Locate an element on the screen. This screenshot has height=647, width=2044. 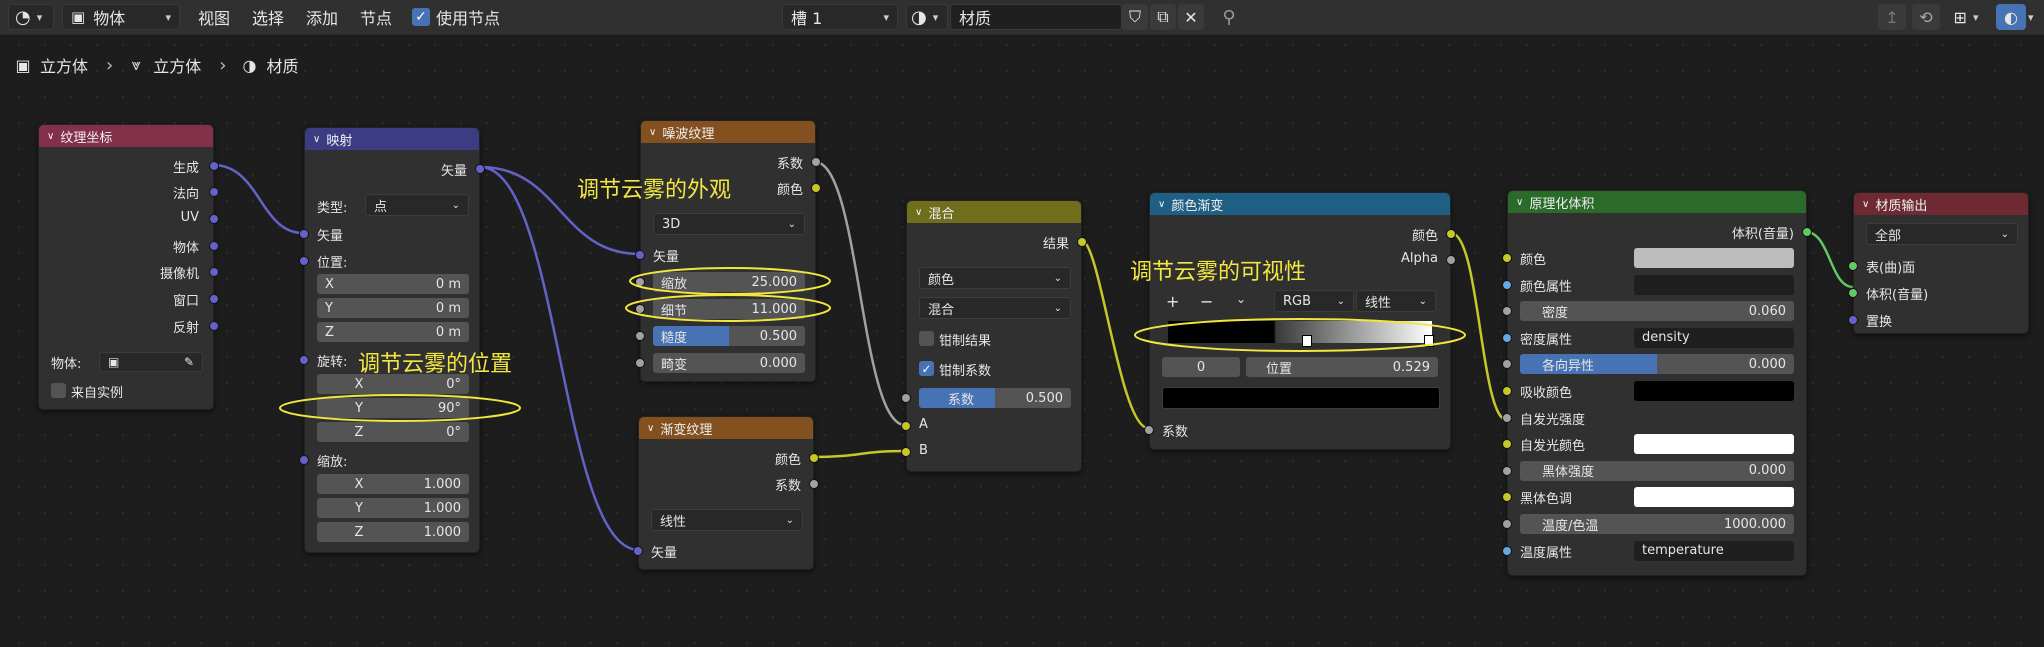
socket-roughness is located at coordinates (640, 336).